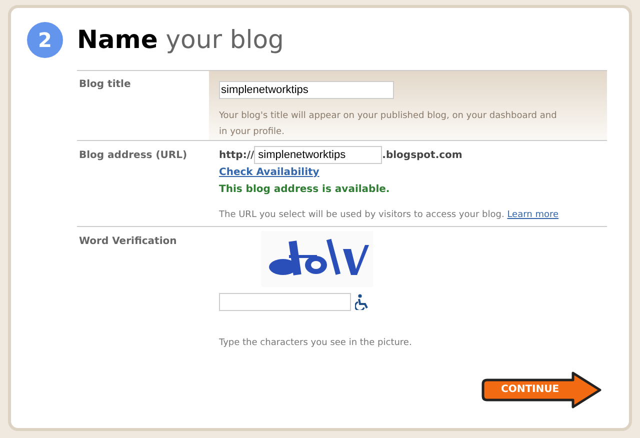  I want to click on help-text: Type the characters you see in the picture., so click(315, 343).